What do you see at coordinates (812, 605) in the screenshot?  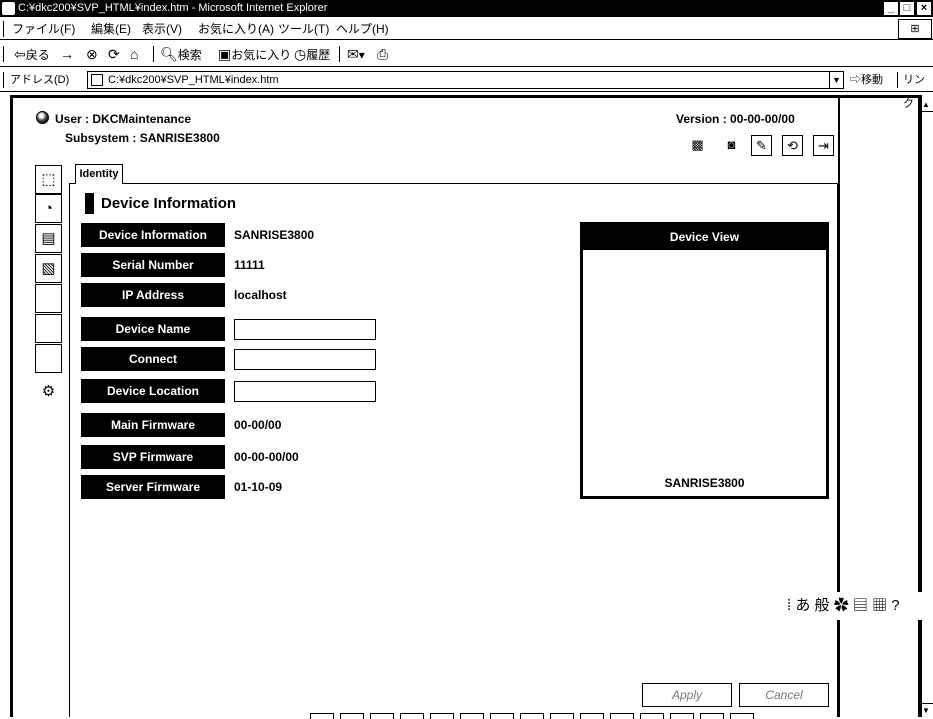 I see `ime-mode-text: あ 般` at bounding box center [812, 605].